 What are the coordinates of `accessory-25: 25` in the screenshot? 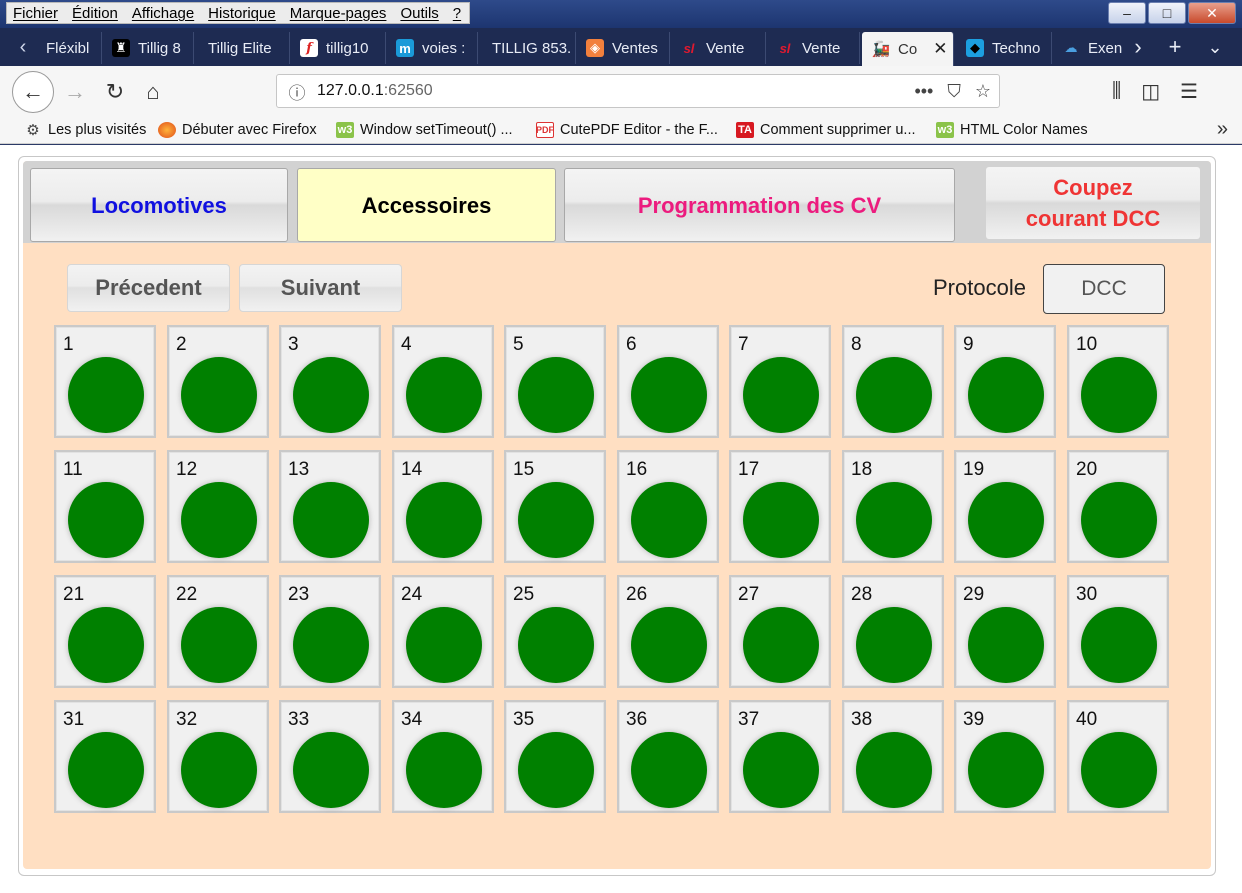 It's located at (555, 631).